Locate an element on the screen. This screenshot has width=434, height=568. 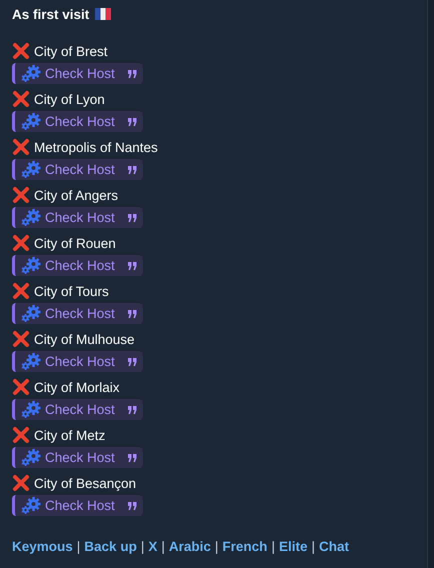
footer-link: X is located at coordinates (153, 546).